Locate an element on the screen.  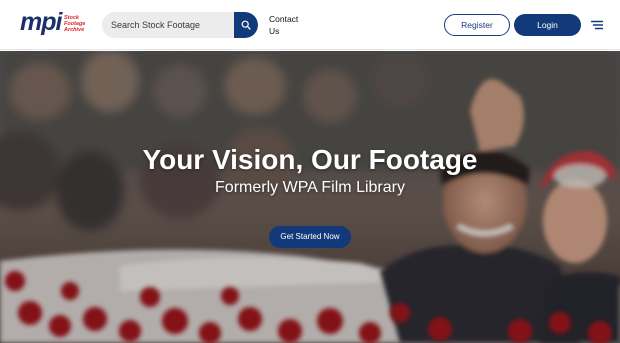
search-input is located at coordinates (168, 25).